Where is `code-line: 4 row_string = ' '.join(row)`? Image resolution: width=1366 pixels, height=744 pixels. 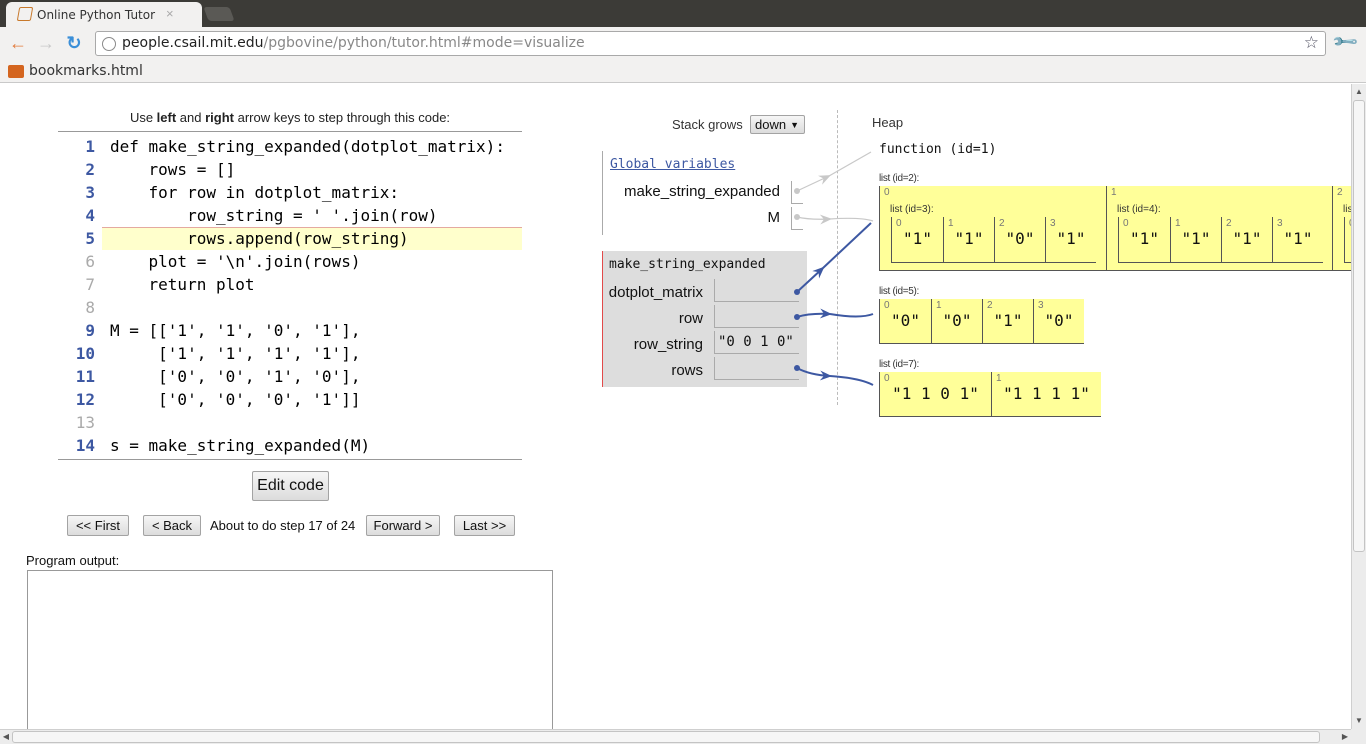
code-line: 4 row_string = ' '.join(row) is located at coordinates (290, 215).